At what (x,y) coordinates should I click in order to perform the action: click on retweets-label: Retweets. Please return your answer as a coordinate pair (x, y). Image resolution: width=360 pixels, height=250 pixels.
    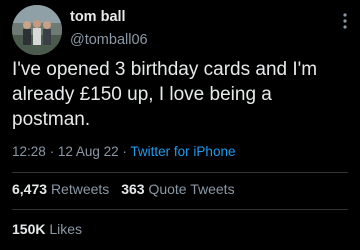
    Looking at the image, I should click on (80, 189).